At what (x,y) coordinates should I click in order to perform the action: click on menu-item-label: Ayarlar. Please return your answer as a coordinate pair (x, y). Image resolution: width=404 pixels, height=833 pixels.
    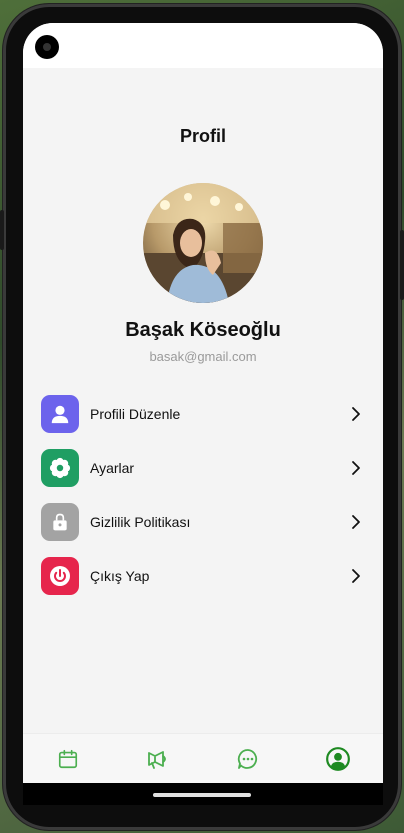
    Looking at the image, I should click on (112, 468).